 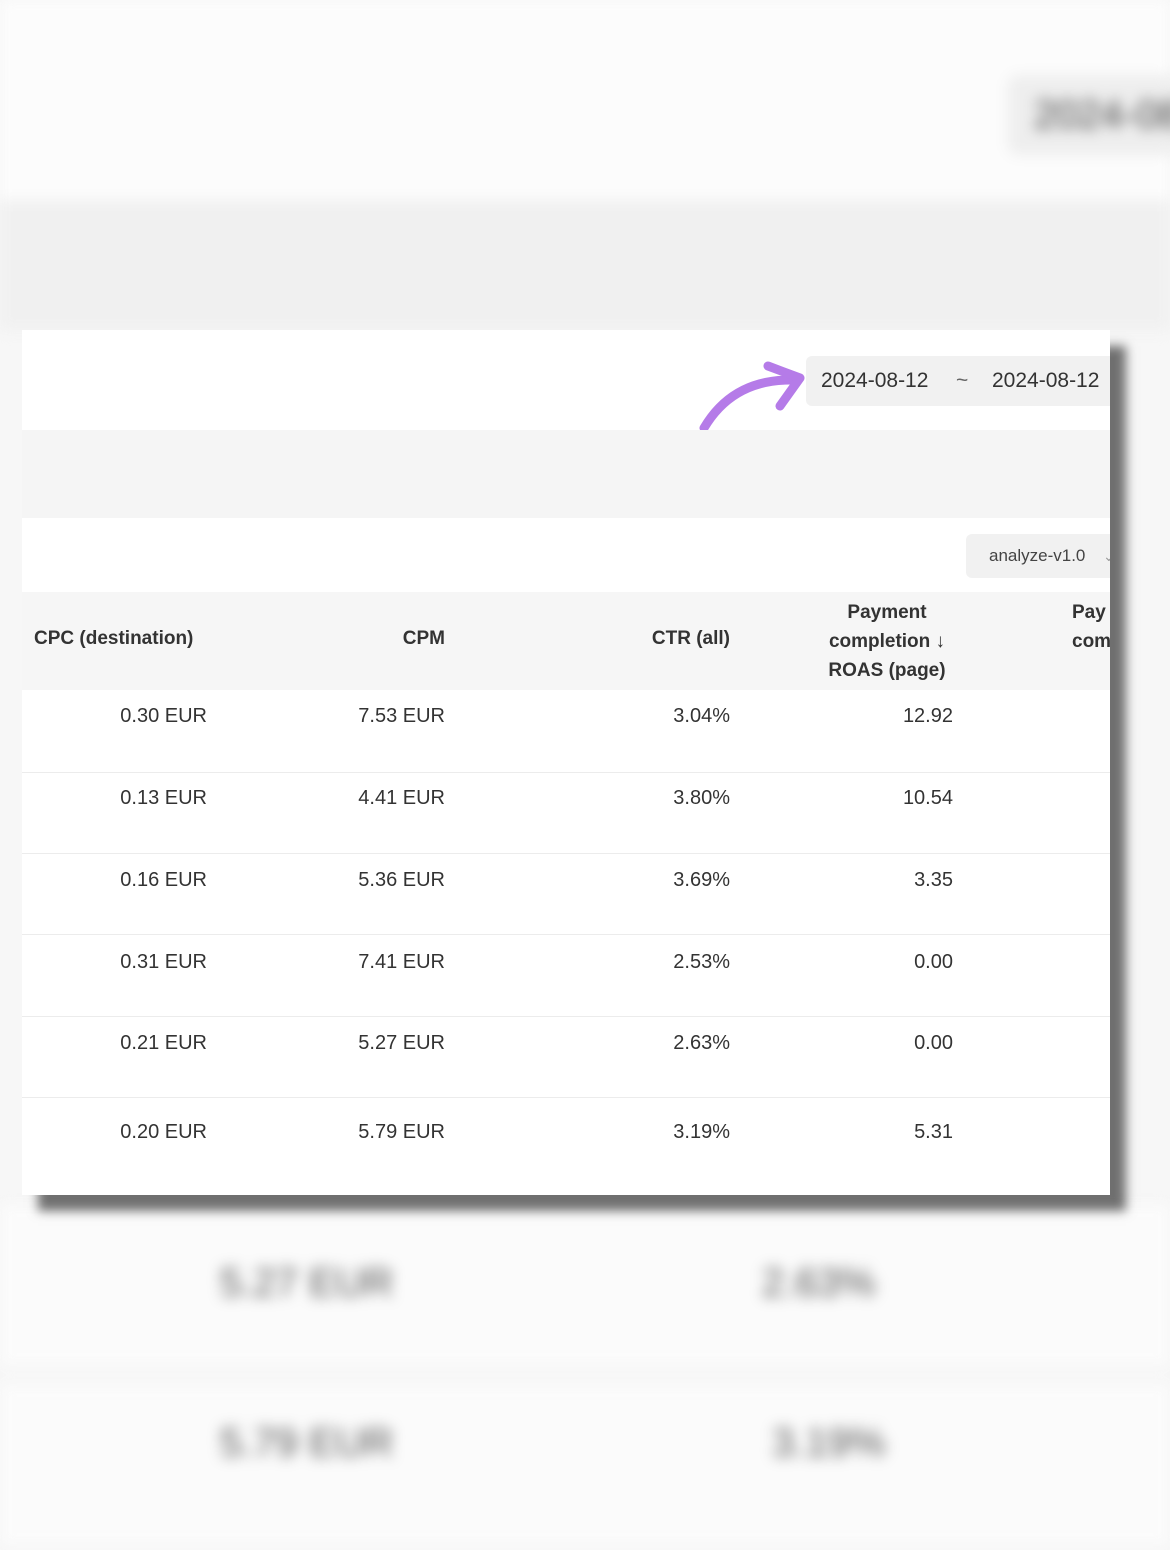 I want to click on cell-cpm: 5.36 EUR, so click(x=401, y=880).